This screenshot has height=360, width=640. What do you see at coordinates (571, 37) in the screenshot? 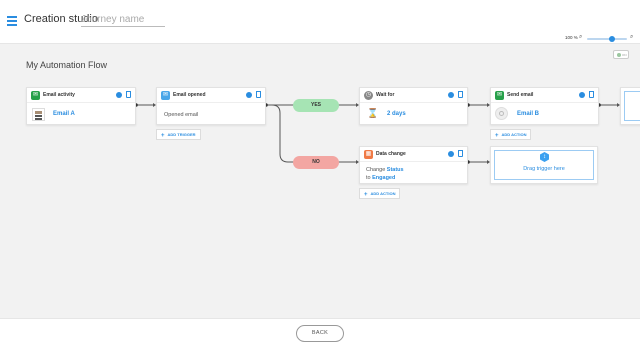
I see `zoom-level: 100 %` at bounding box center [571, 37].